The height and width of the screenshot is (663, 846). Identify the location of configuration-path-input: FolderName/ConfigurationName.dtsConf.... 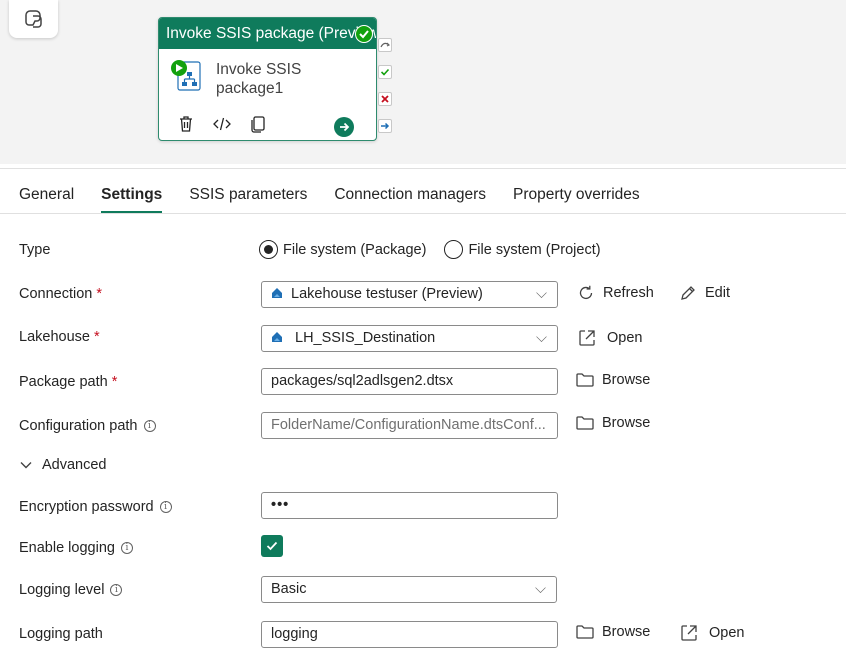
(409, 425).